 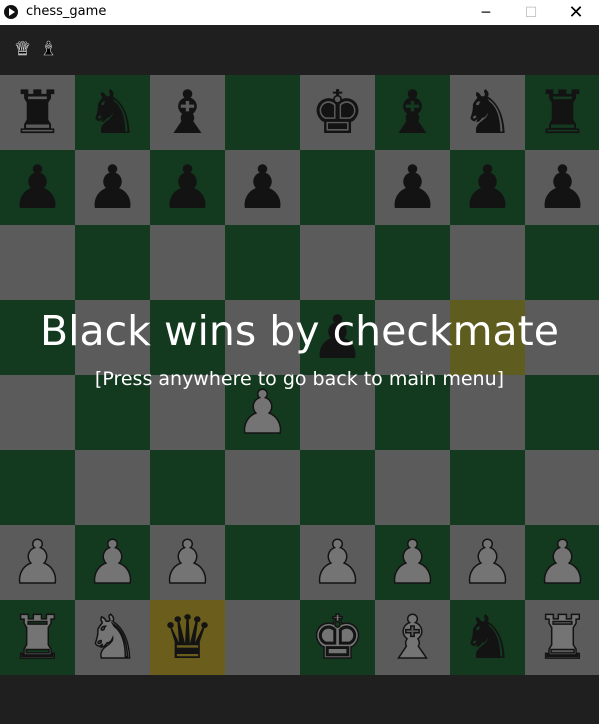 What do you see at coordinates (66, 11) in the screenshot?
I see `window-title: chess_game` at bounding box center [66, 11].